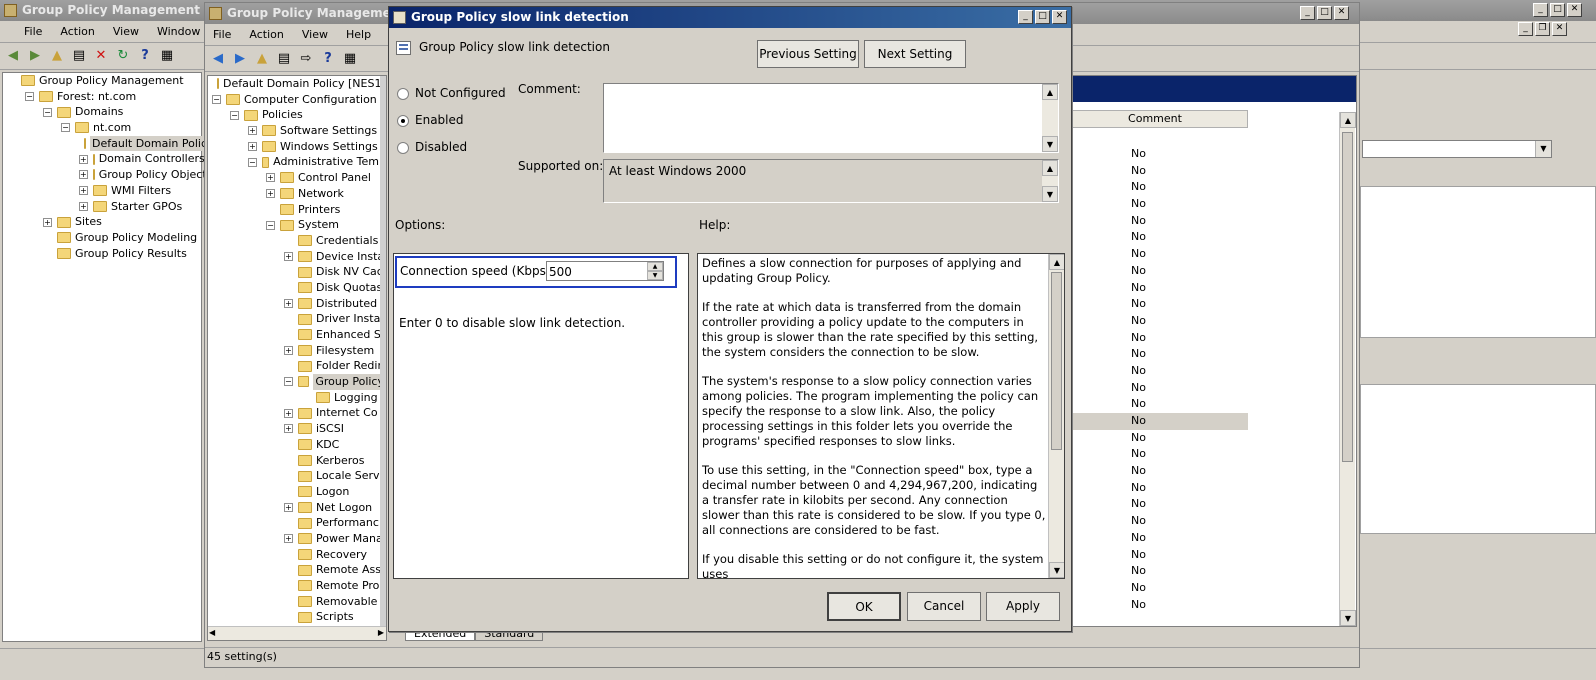 The width and height of the screenshot is (1596, 680). I want to click on tree-item: + Control Panel, so click(299, 178).